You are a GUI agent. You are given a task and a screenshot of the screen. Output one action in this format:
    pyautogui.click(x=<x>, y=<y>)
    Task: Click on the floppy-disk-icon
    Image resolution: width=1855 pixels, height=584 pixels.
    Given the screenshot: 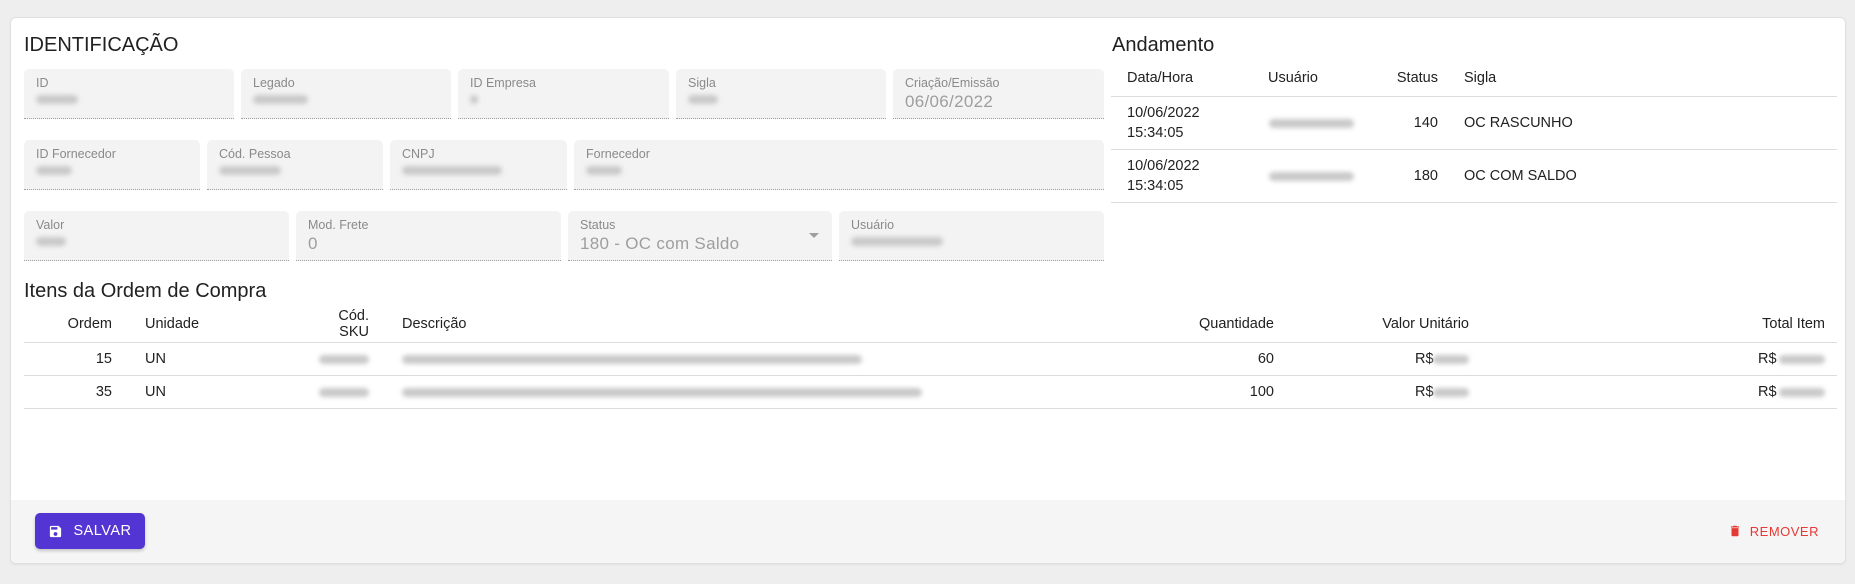 What is the action you would take?
    pyautogui.click(x=56, y=531)
    